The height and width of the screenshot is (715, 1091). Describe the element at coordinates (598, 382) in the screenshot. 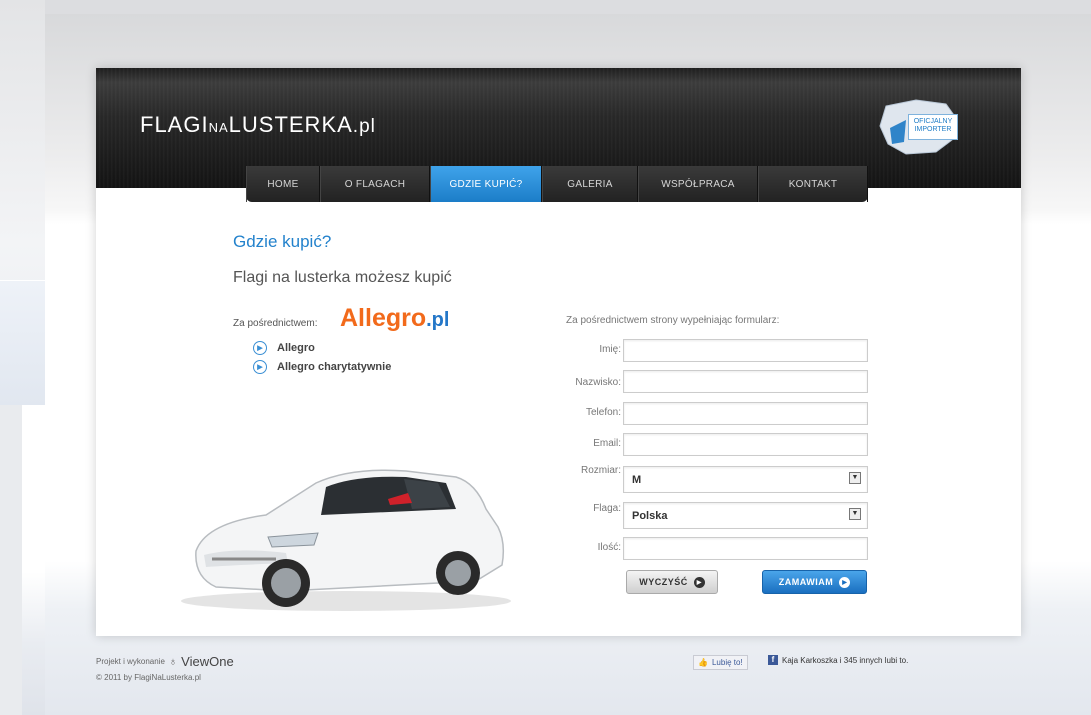

I see `last-name-label: Nazwisko:` at that location.